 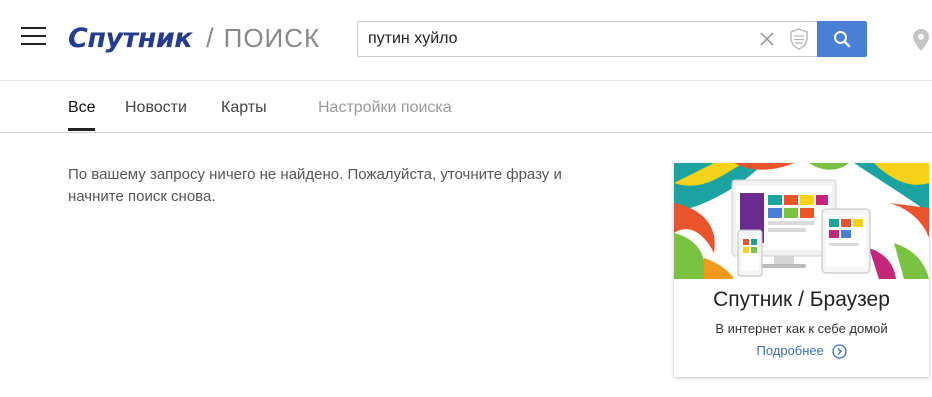 I want to click on location-pin-icon, so click(x=921, y=40).